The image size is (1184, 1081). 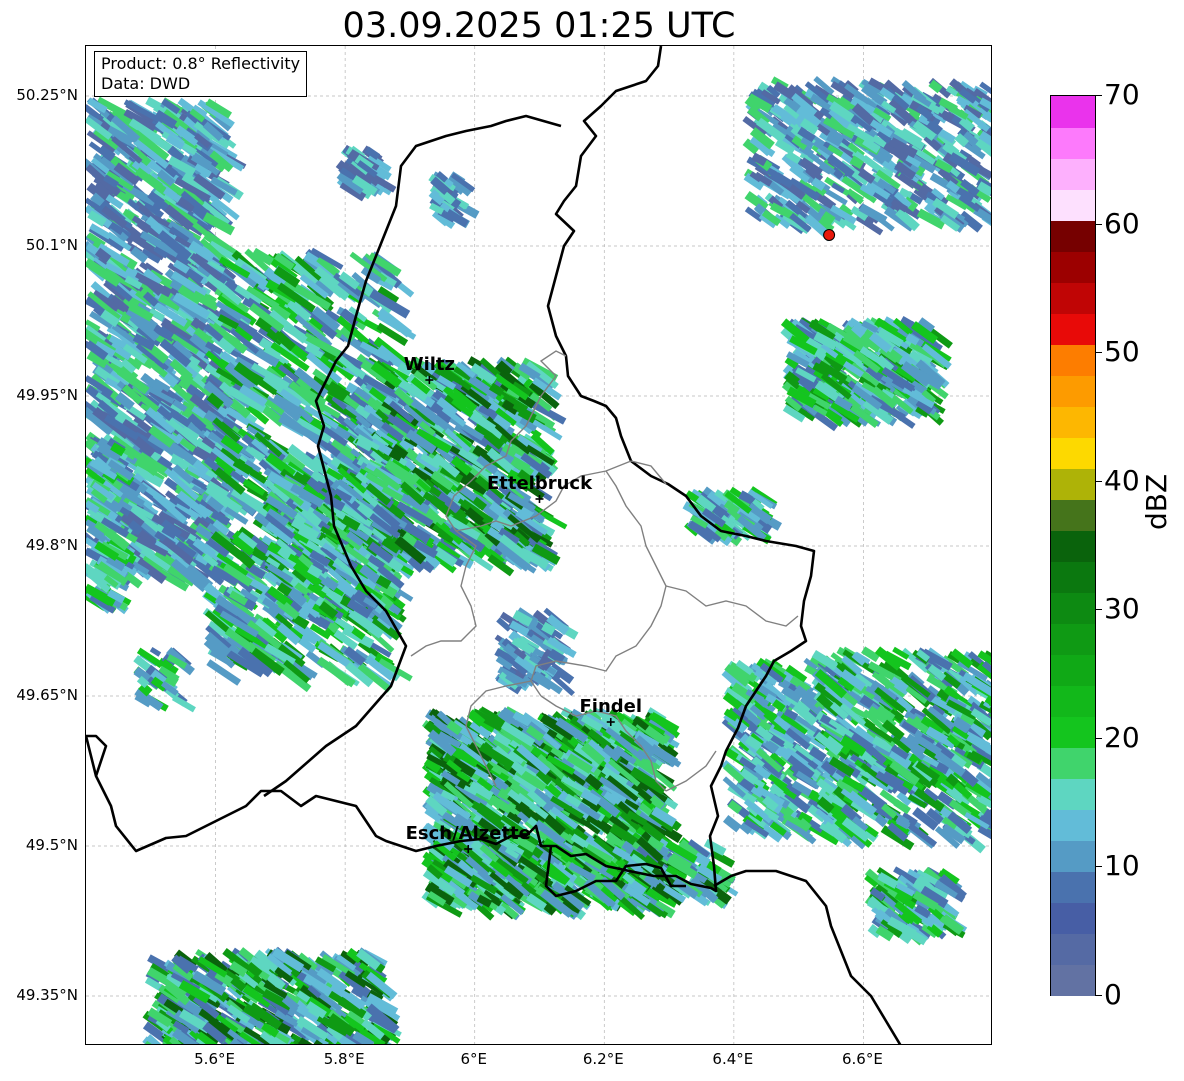 I want to click on map-title: 03.09.2025 01:25 UTC, so click(x=539, y=26).